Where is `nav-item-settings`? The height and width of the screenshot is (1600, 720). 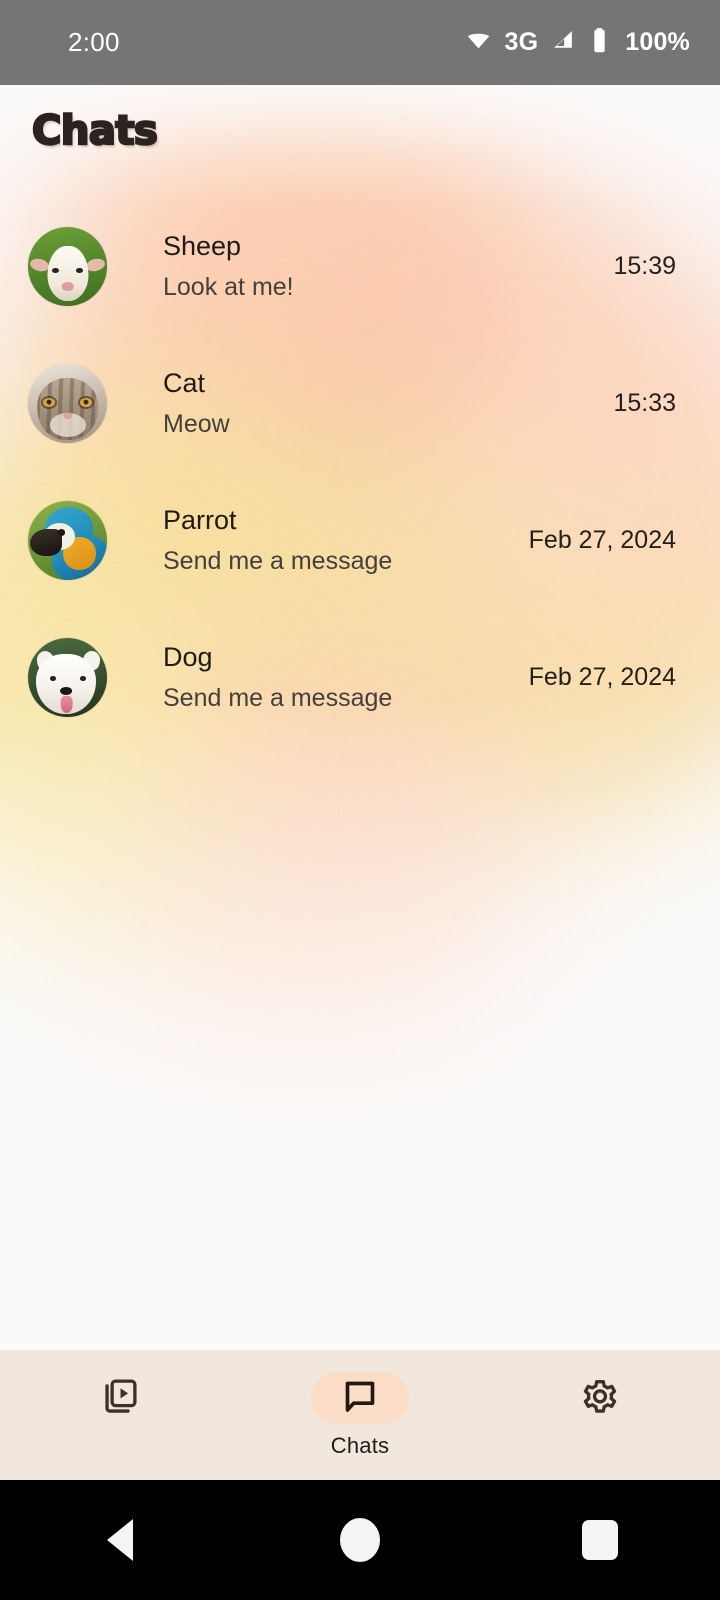 nav-item-settings is located at coordinates (600, 1391).